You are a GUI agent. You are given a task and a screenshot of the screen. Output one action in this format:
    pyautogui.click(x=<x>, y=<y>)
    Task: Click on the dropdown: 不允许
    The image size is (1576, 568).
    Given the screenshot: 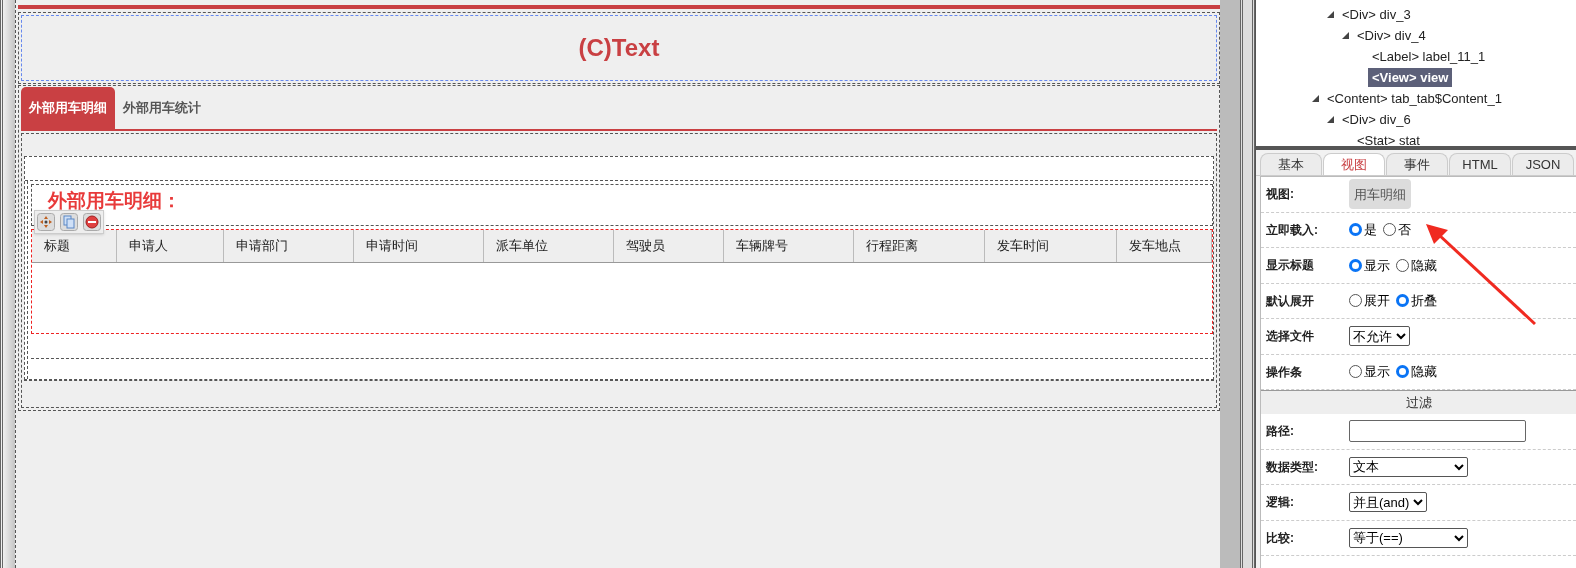 What is the action you would take?
    pyautogui.click(x=1379, y=336)
    